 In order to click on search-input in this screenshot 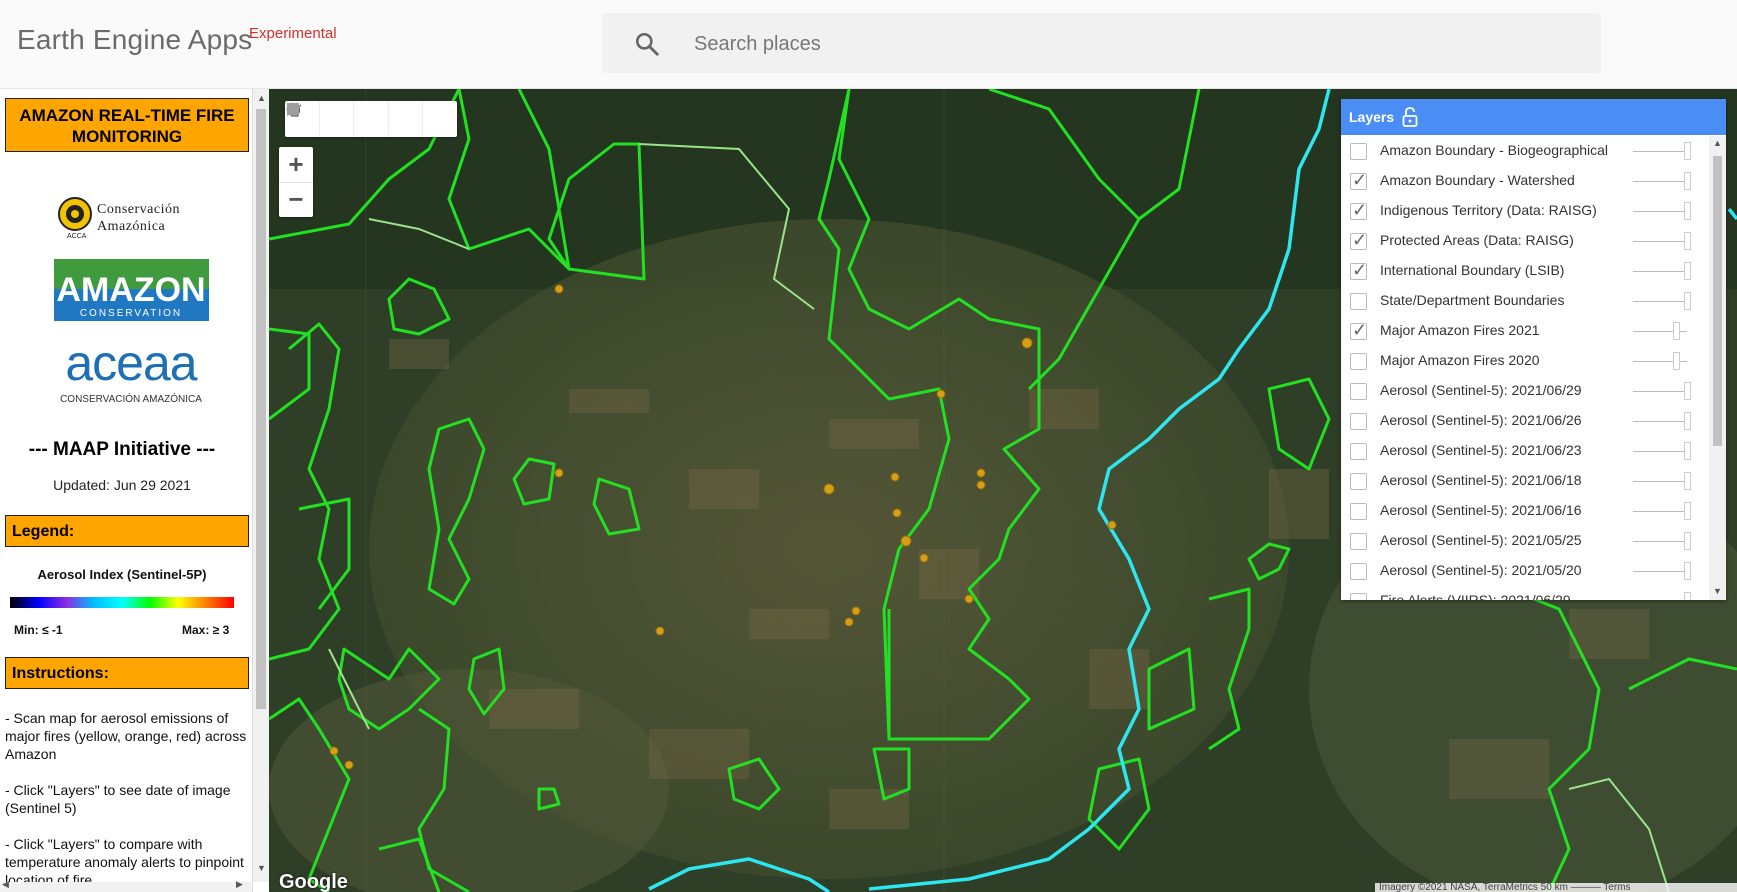, I will do `click(1134, 44)`.